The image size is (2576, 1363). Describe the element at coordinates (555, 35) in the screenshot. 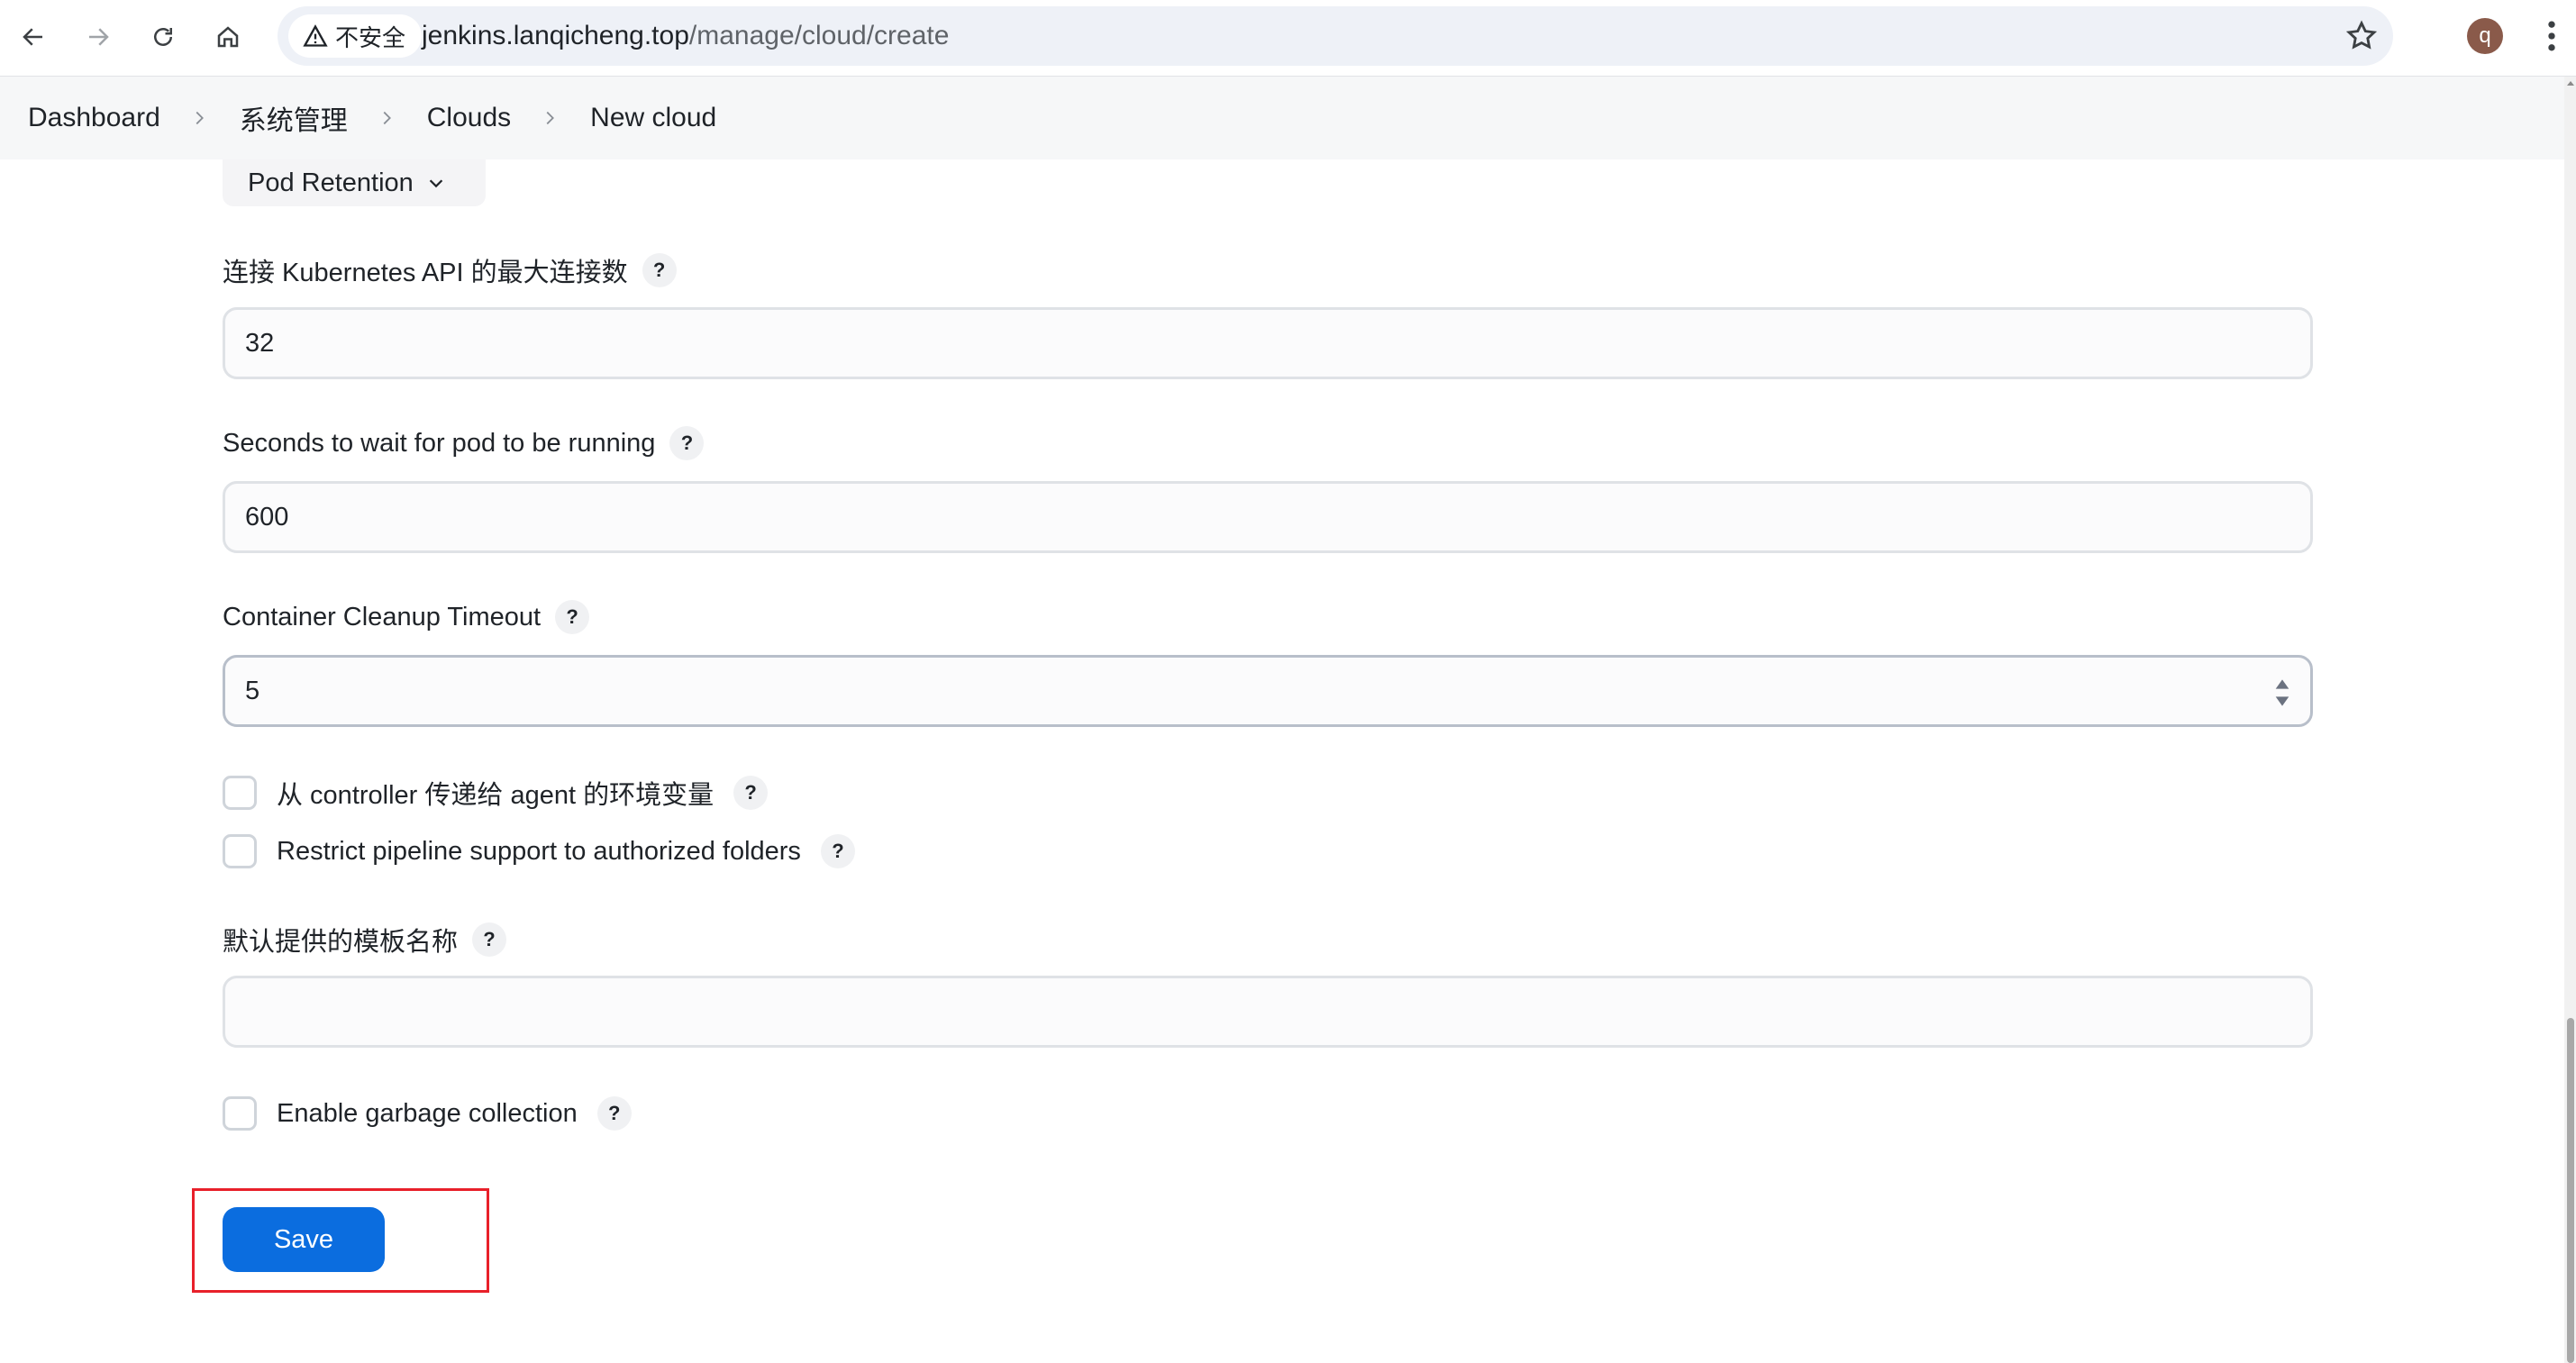

I see `url-host: jenkins.lanqicheng.top` at that location.